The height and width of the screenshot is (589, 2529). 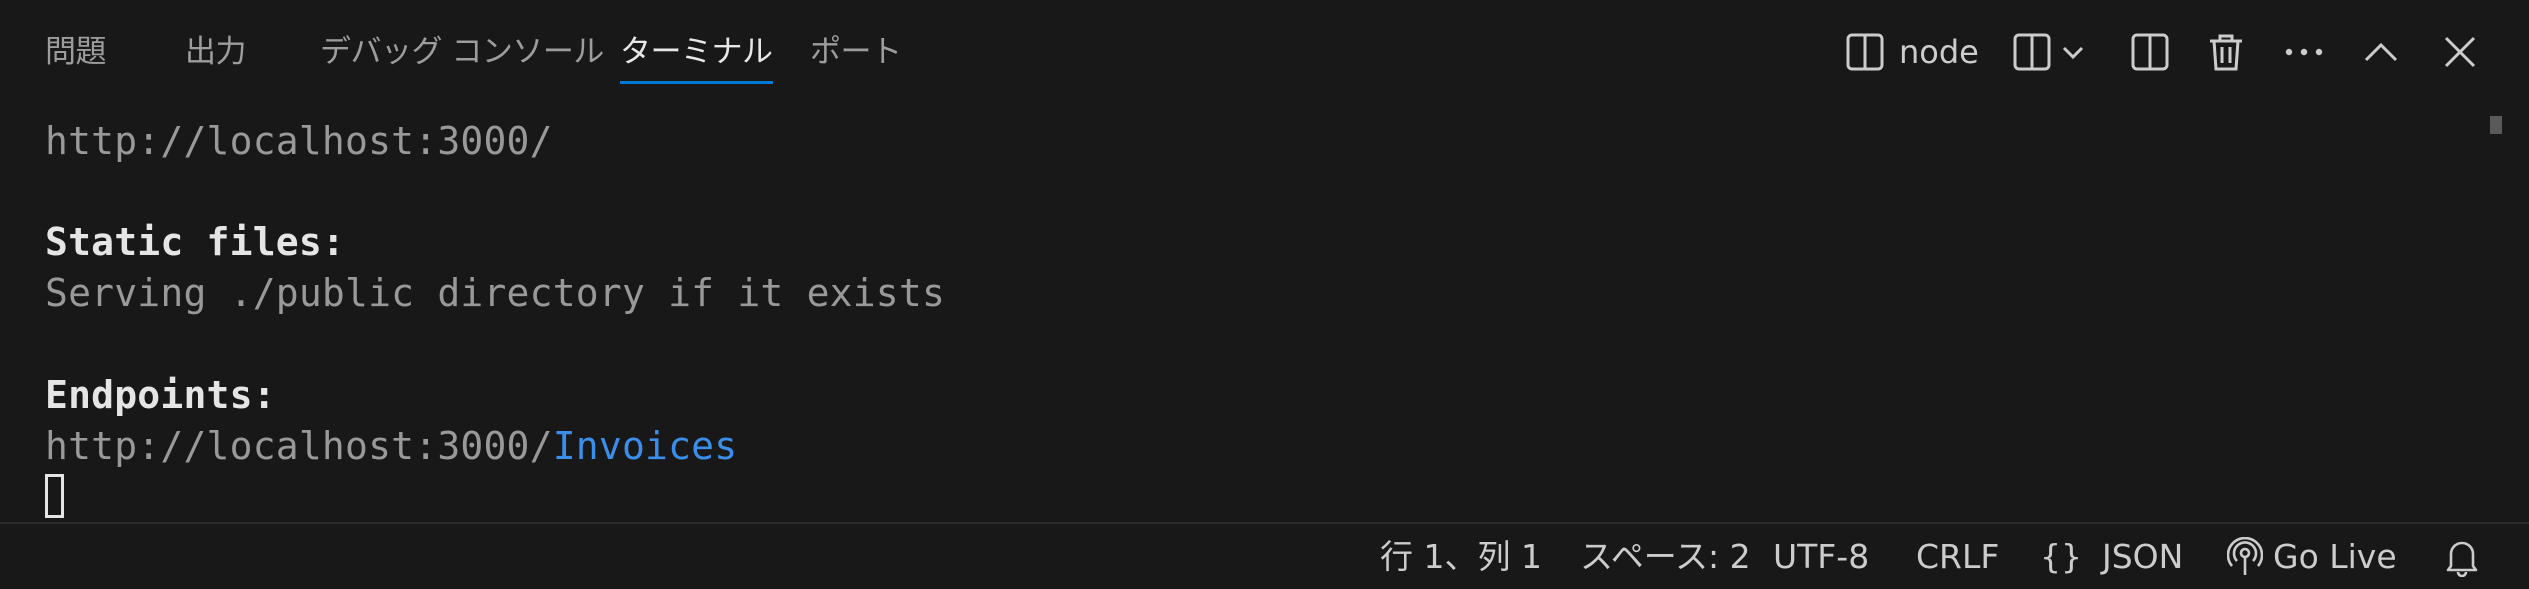 I want to click on close-panel-button, so click(x=2460, y=52).